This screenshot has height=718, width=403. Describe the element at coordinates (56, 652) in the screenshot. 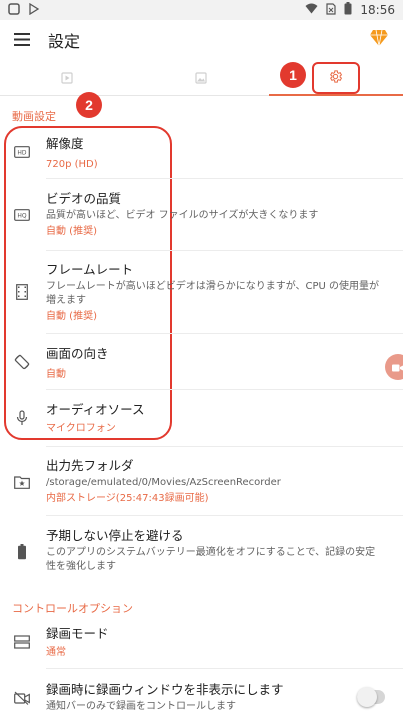

I see `setting-value: 通常` at that location.